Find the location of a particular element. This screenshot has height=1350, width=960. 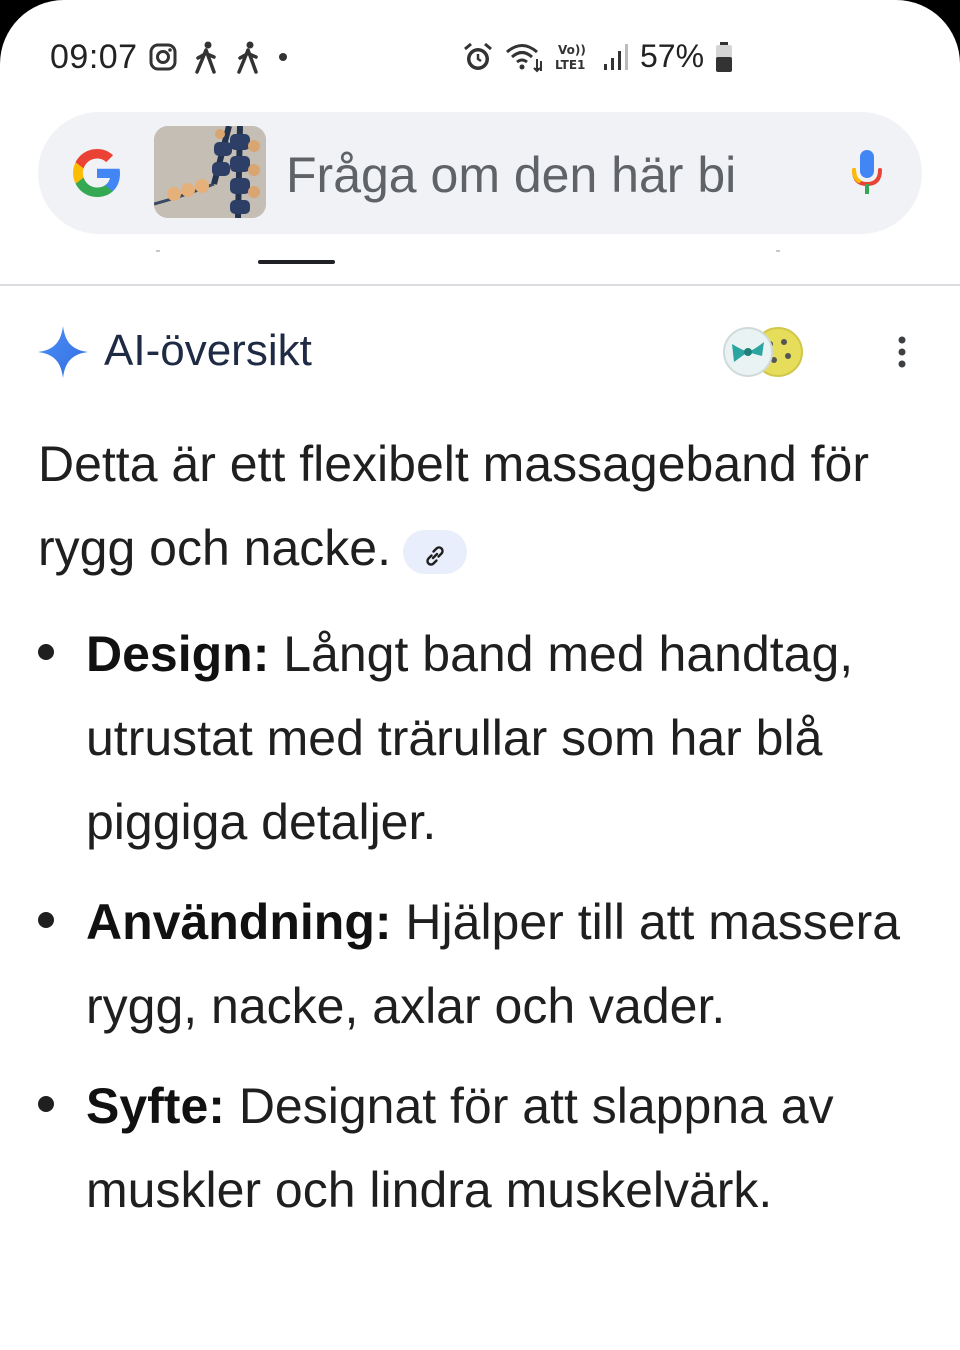

status-bar: 09:07 Vo)) LTE1 57% is located at coordinates (480, 55).